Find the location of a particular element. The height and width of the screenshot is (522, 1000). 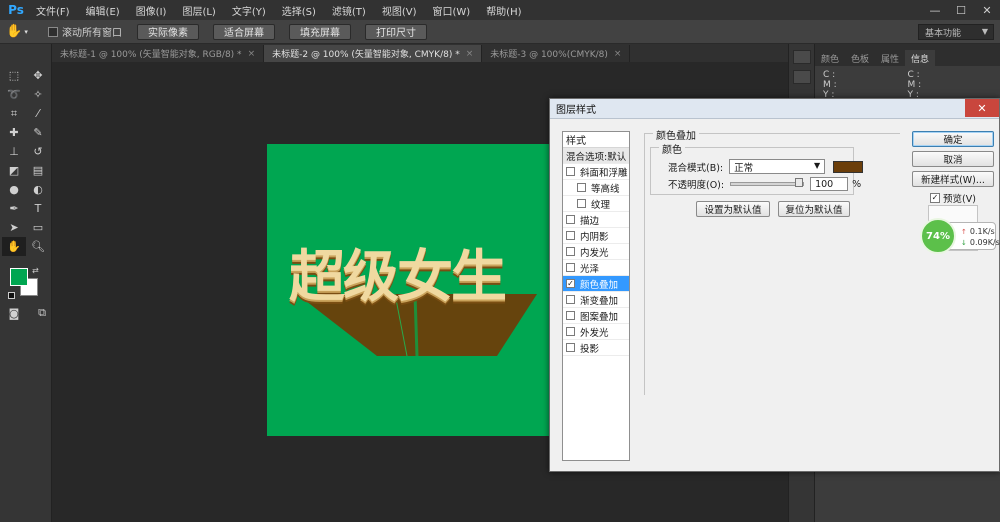

dialog-close-button: ✕ is located at coordinates (982, 108).